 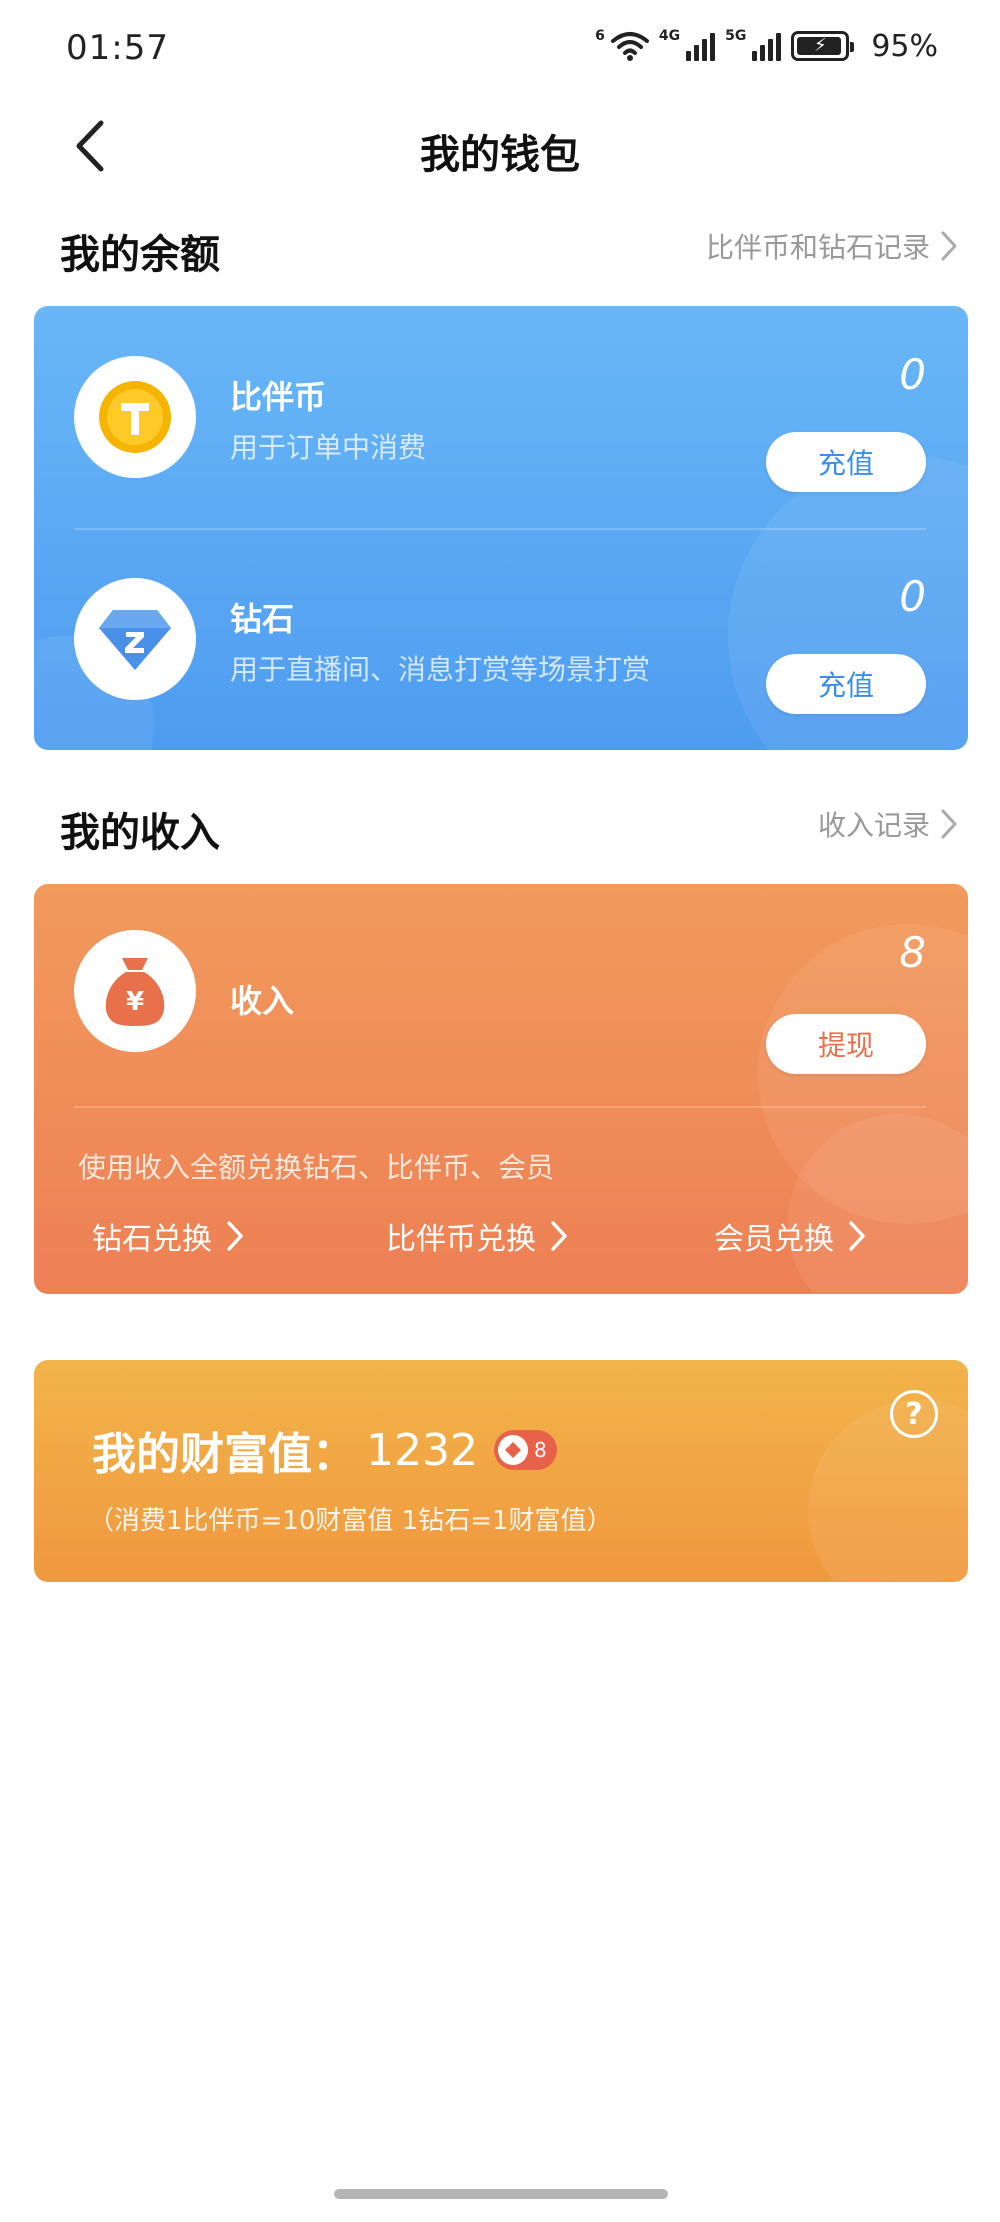 What do you see at coordinates (440, 669) in the screenshot?
I see `diamond-desc: 用于直播间、消息打赏等场景打赏` at bounding box center [440, 669].